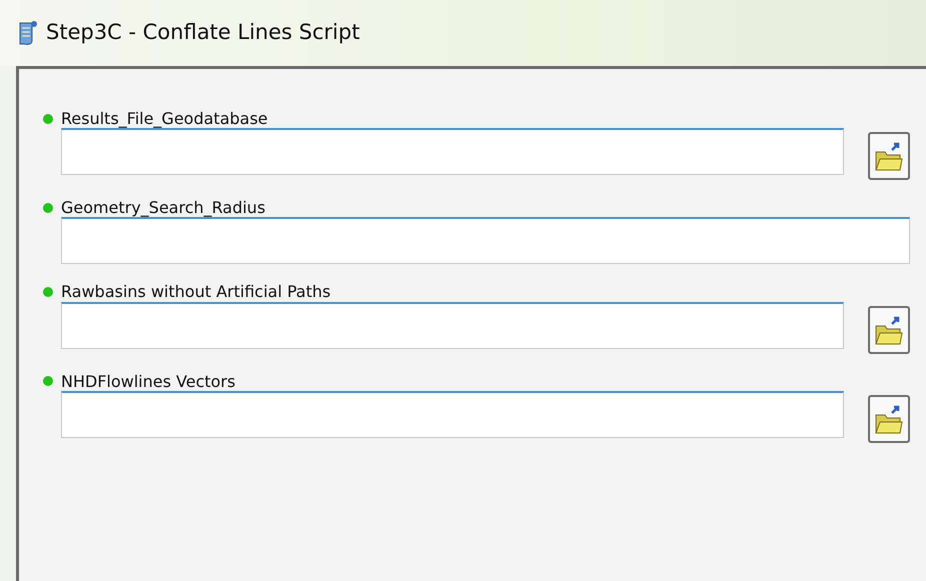  What do you see at coordinates (163, 208) in the screenshot?
I see `parameter-label: Geometry_Search_Radius` at bounding box center [163, 208].